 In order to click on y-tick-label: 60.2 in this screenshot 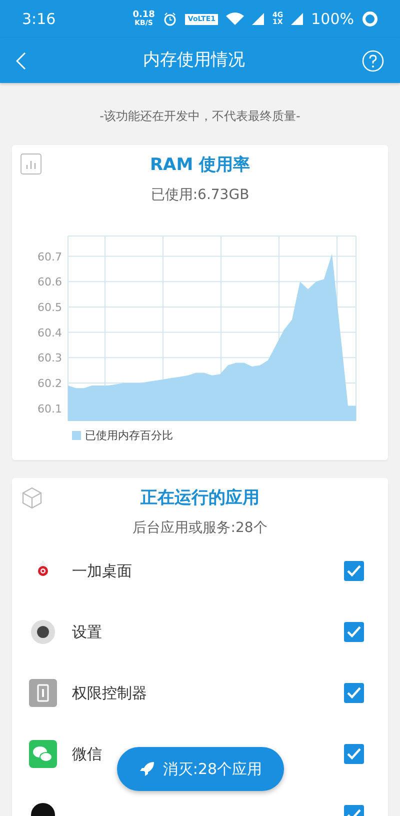, I will do `click(50, 383)`.